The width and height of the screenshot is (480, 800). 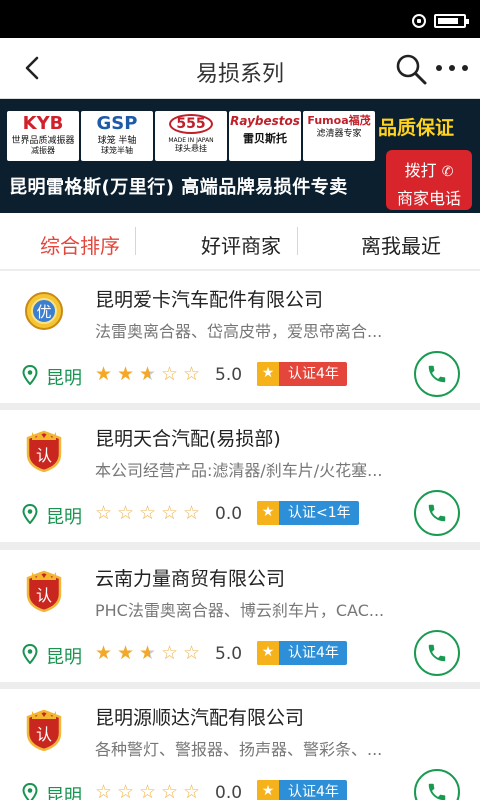 I want to click on brand-caption-secondary: 雷贝斯托, so click(x=265, y=138).